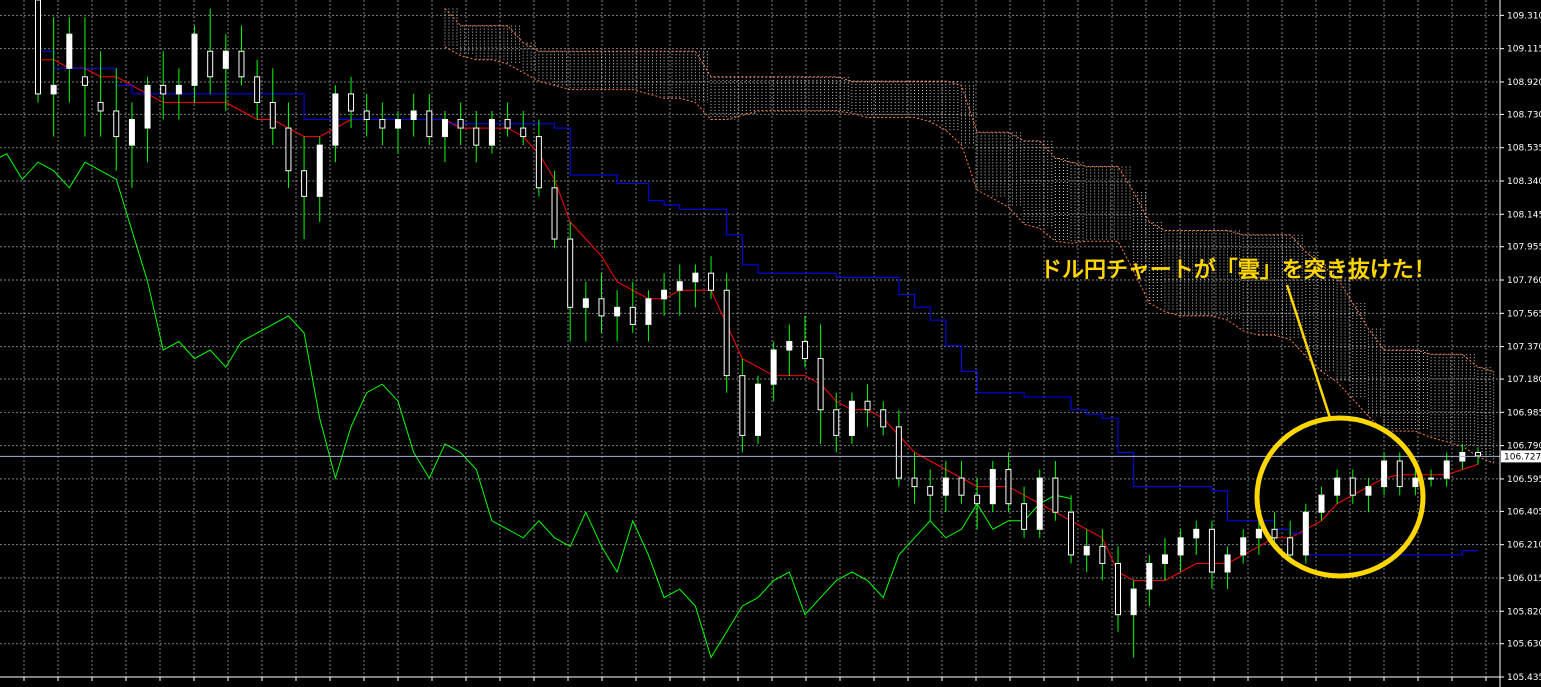 The image size is (1541, 687). Describe the element at coordinates (1524, 314) in the screenshot. I see `y-tick-label: 107.565` at that location.